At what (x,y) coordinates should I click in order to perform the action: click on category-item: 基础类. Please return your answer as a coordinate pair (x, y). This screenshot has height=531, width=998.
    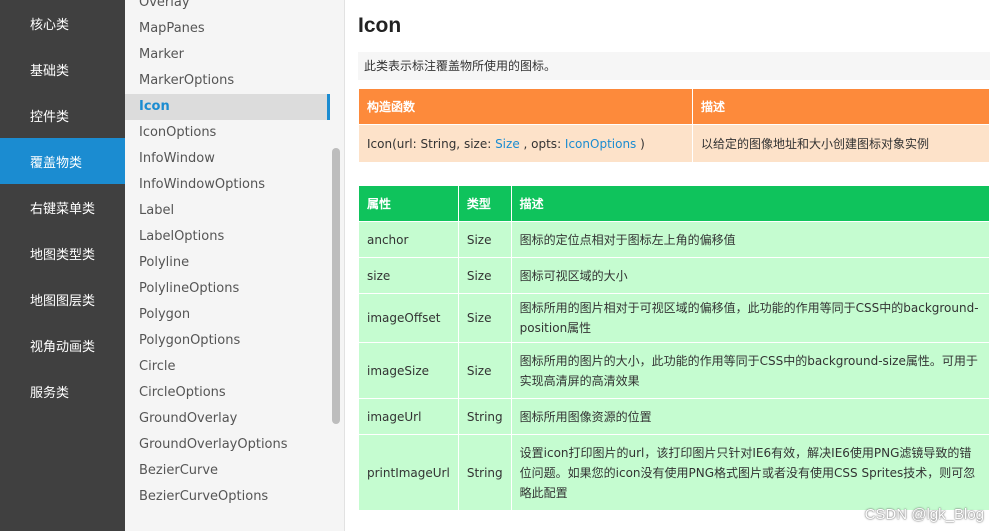
    Looking at the image, I should click on (62, 69).